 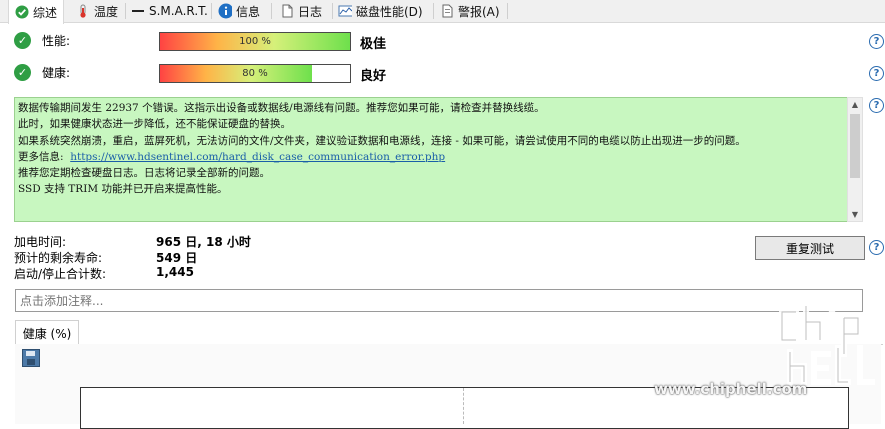 I want to click on health-status: 良好, so click(x=373, y=76).